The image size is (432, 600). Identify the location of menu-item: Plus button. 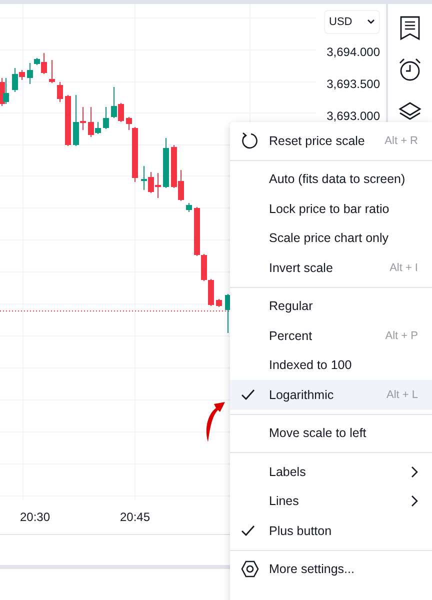
(331, 531).